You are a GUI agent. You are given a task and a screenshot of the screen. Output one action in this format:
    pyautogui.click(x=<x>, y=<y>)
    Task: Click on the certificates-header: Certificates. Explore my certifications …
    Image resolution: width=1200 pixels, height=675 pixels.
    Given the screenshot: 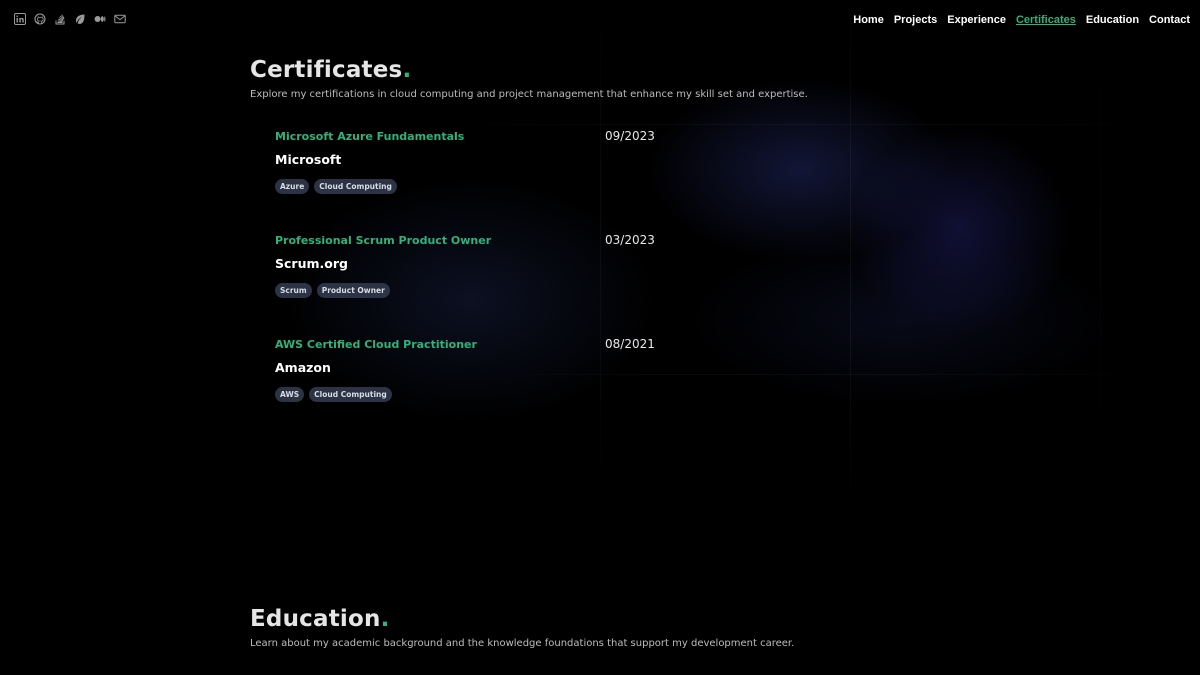 What is the action you would take?
    pyautogui.click(x=529, y=78)
    